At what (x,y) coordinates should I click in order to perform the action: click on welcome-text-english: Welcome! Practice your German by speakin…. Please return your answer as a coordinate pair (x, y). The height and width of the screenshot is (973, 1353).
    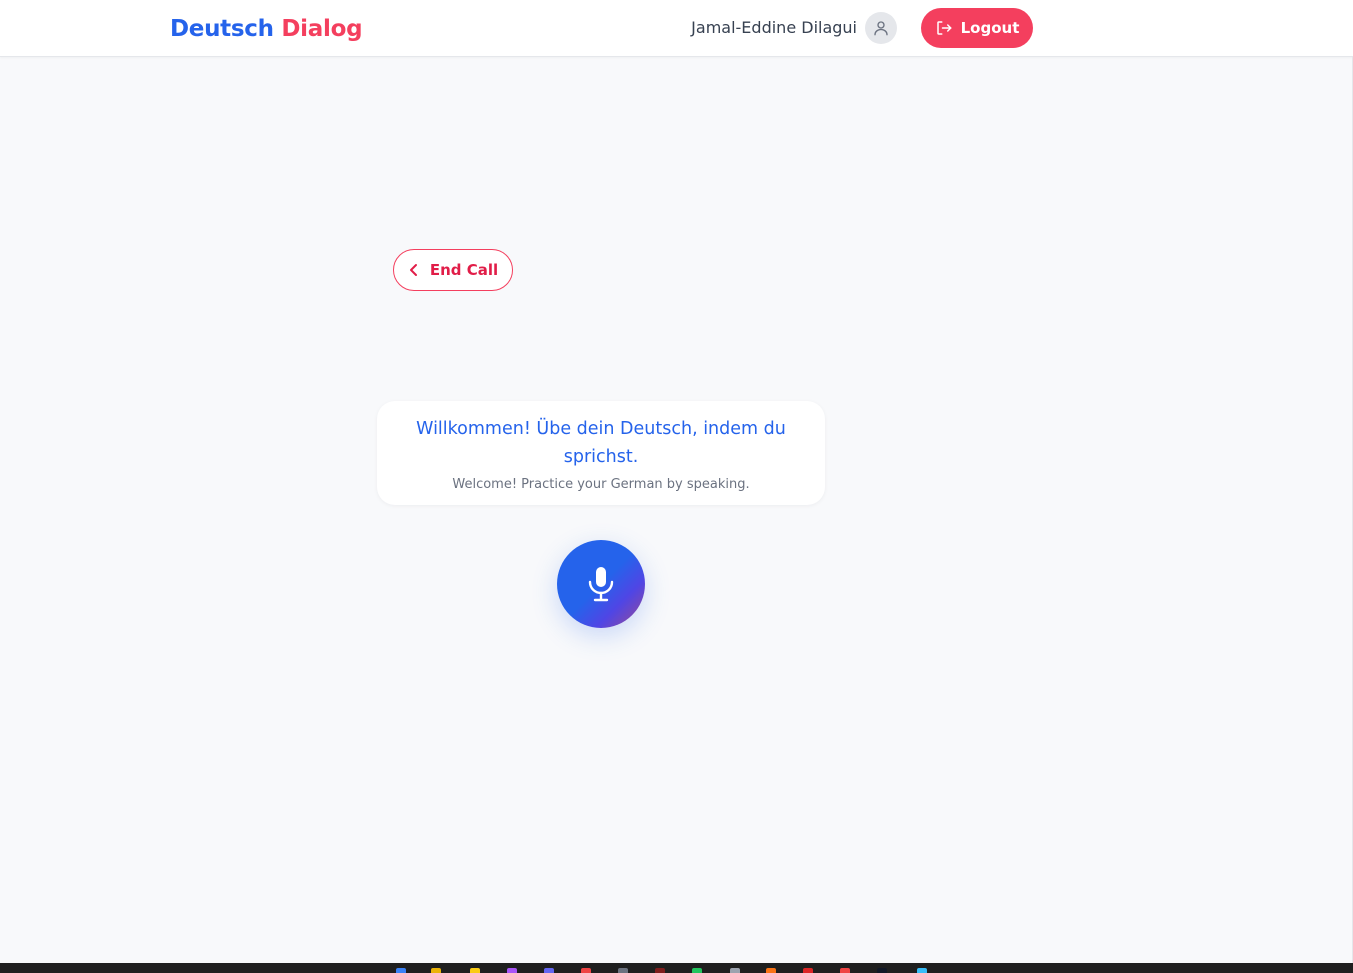
    Looking at the image, I should click on (601, 484).